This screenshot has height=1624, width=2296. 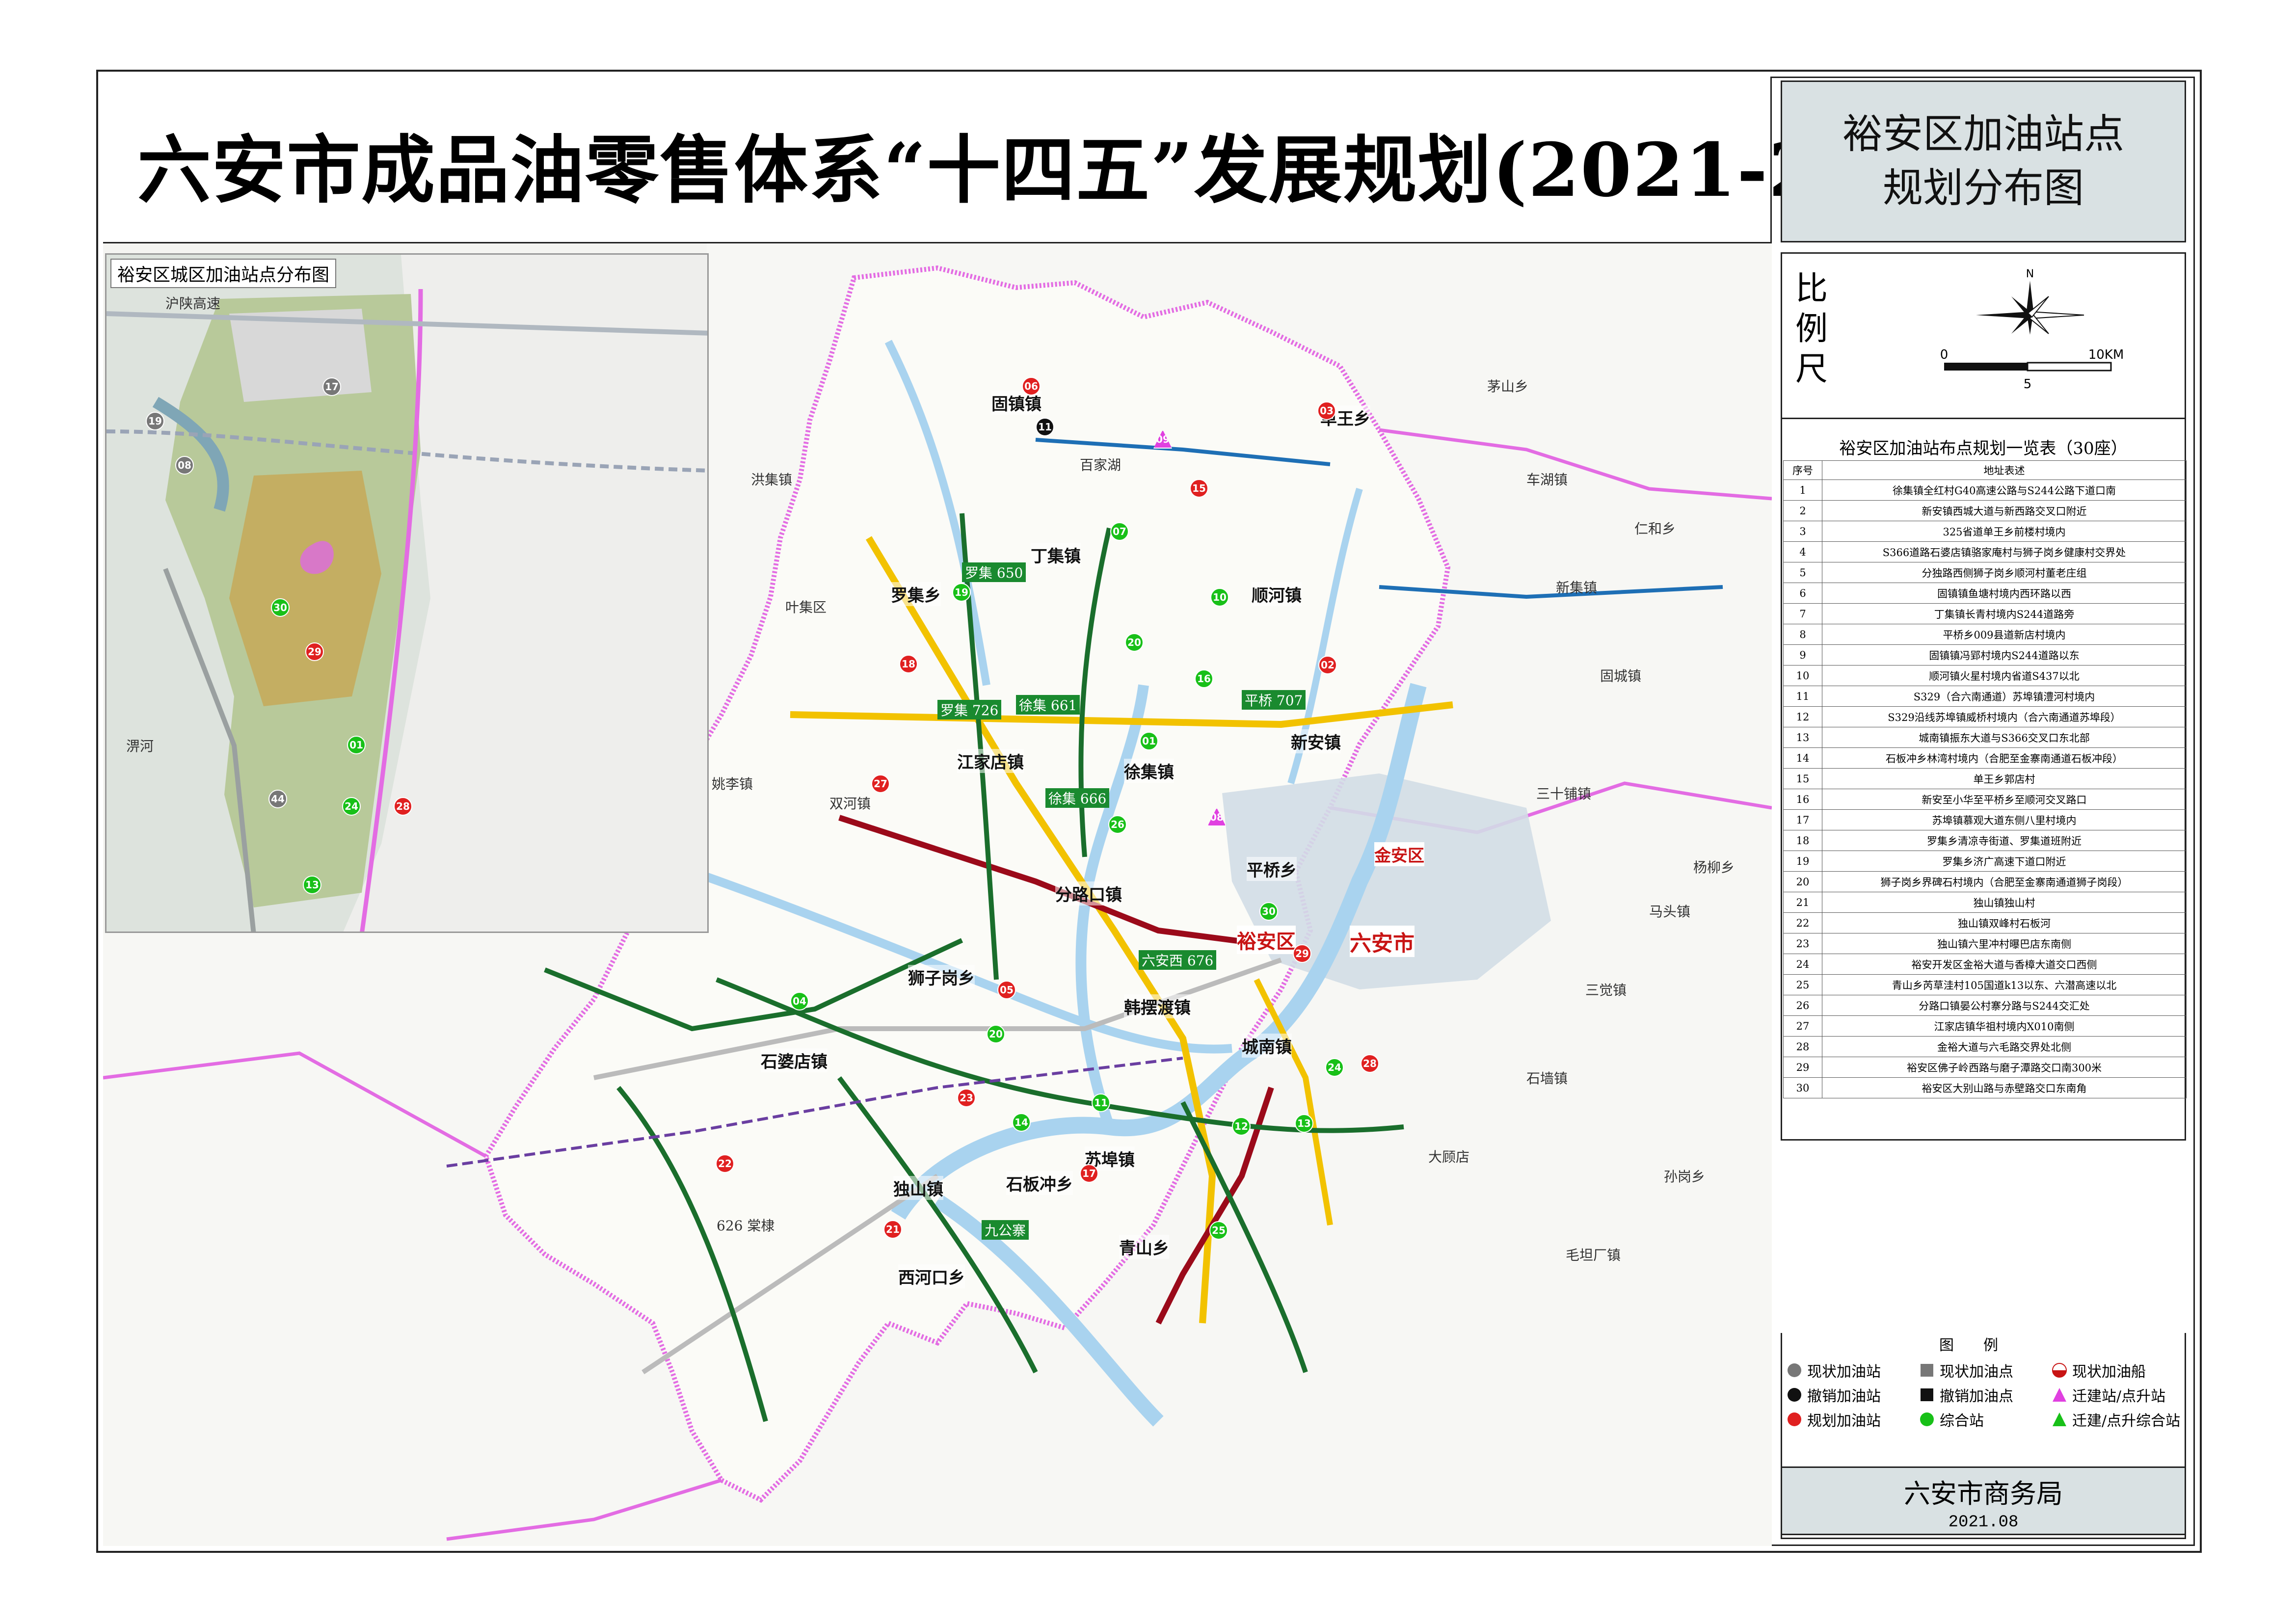 What do you see at coordinates (1985, 922) in the screenshot?
I see `table-row: 22 独山镇双峰村石板河` at bounding box center [1985, 922].